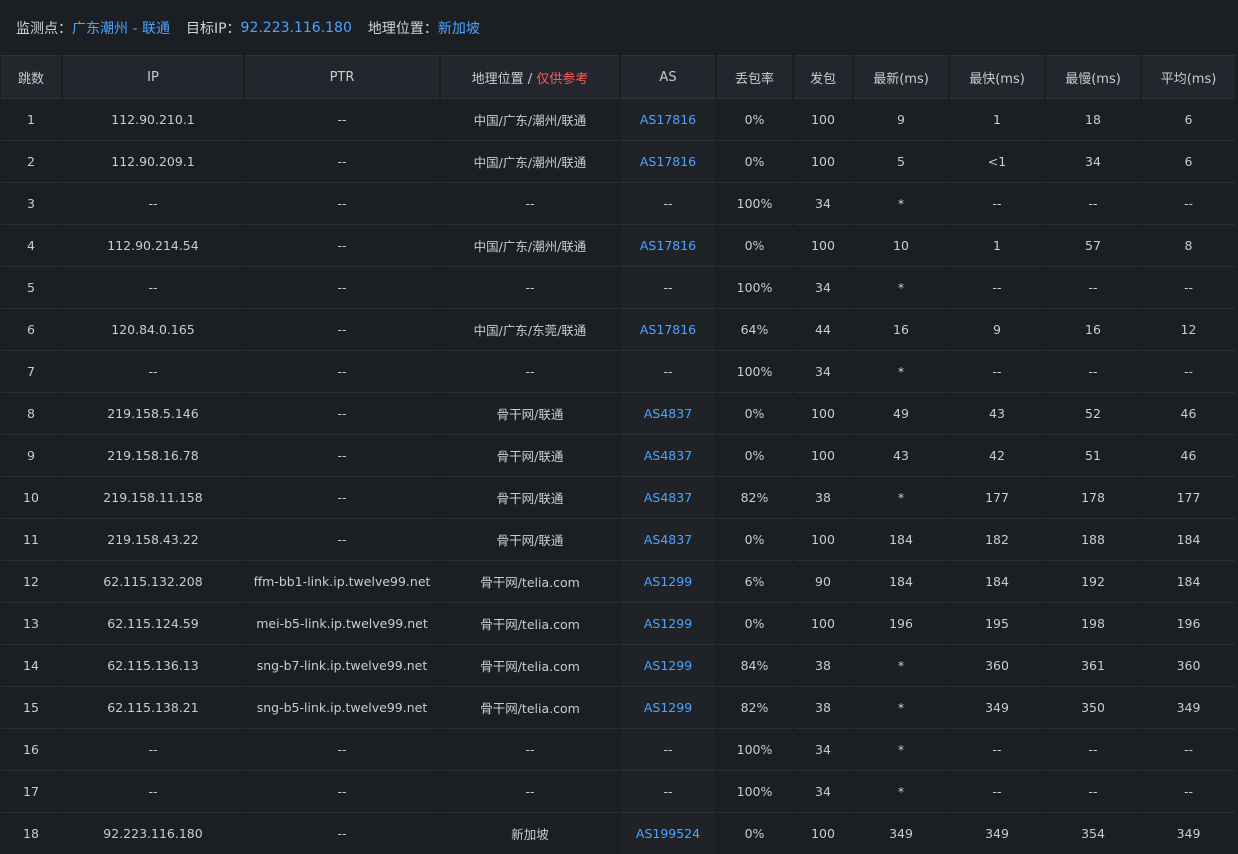 This screenshot has height=854, width=1238. I want to click on cell-hop: 2, so click(31, 162).